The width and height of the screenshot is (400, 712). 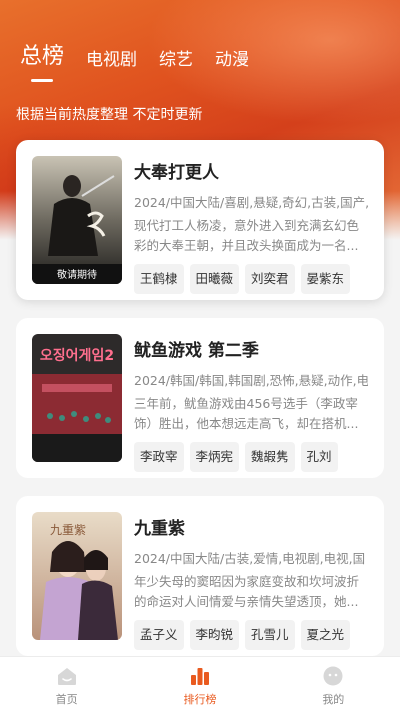 I want to click on tab-variety: 综艺, so click(x=176, y=57).